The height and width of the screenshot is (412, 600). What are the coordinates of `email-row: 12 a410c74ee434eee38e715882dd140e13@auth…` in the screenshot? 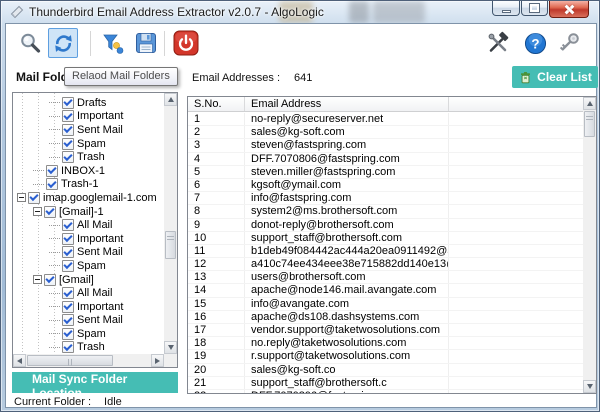 It's located at (386, 265).